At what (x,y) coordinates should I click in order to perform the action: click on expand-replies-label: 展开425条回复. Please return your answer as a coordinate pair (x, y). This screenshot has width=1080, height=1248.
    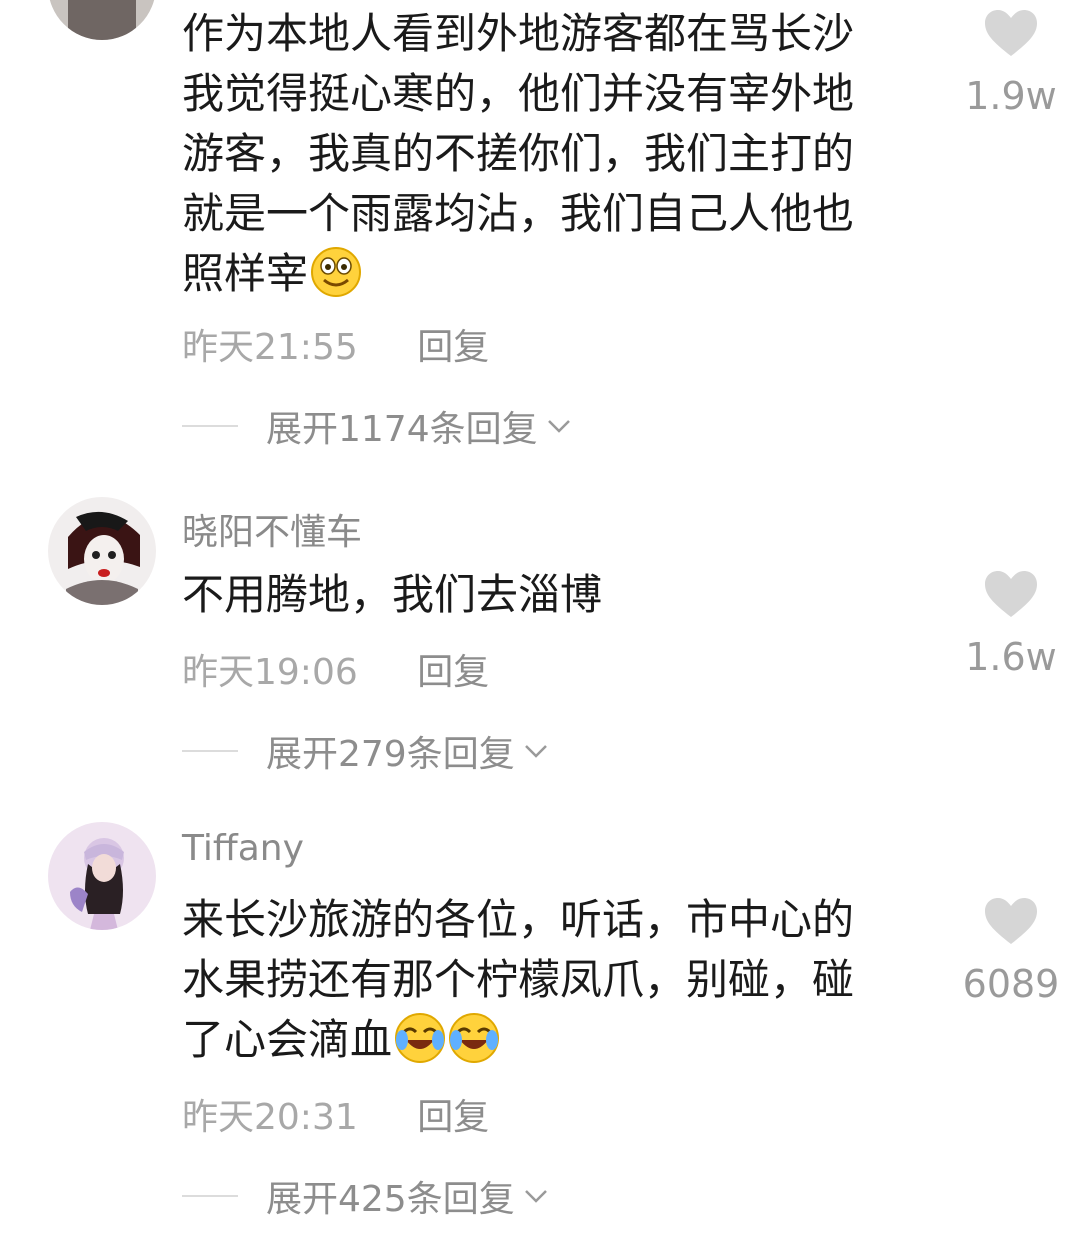
    Looking at the image, I should click on (390, 1199).